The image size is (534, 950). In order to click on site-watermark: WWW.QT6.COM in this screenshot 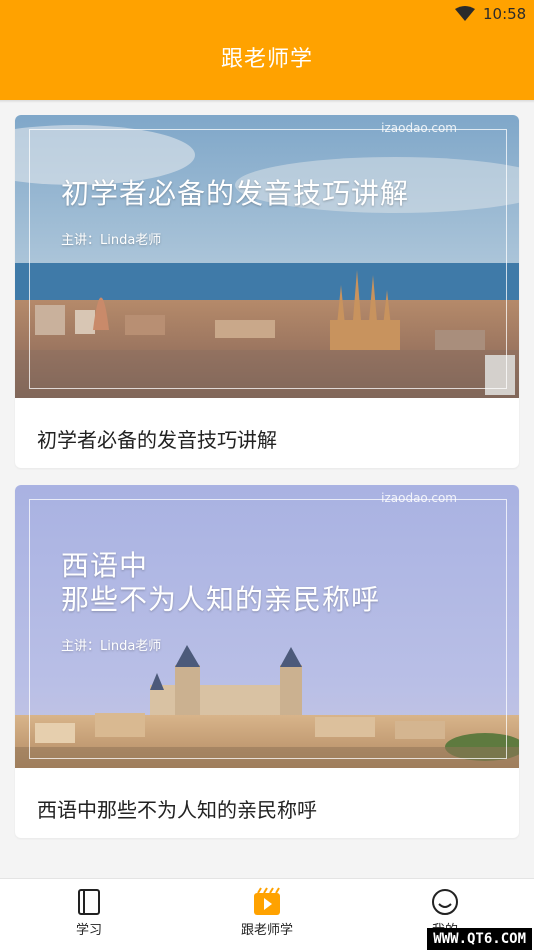, I will do `click(479, 939)`.